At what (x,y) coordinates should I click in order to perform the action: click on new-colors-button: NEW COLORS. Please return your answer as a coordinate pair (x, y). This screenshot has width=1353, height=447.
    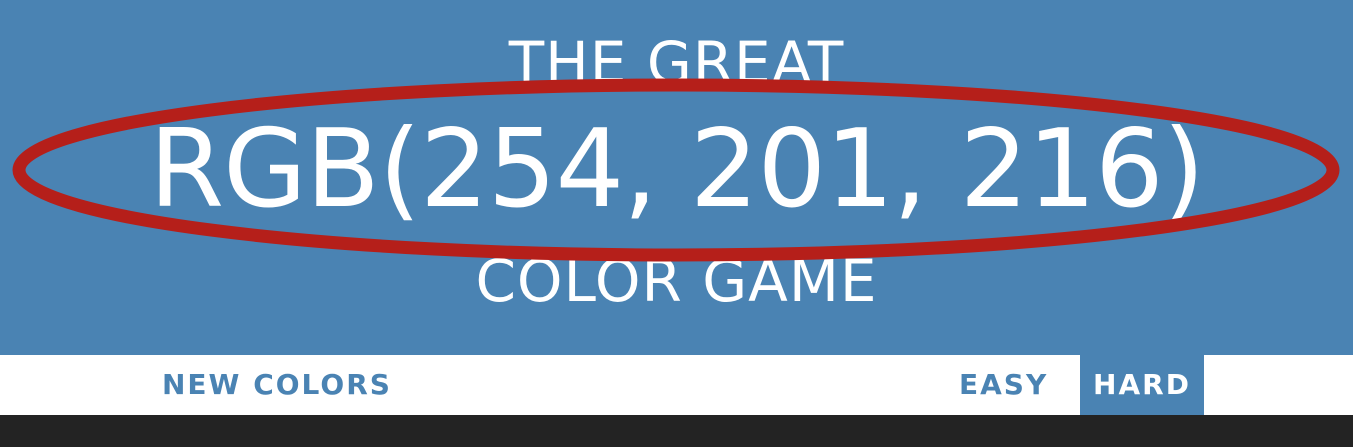
    Looking at the image, I should click on (277, 385).